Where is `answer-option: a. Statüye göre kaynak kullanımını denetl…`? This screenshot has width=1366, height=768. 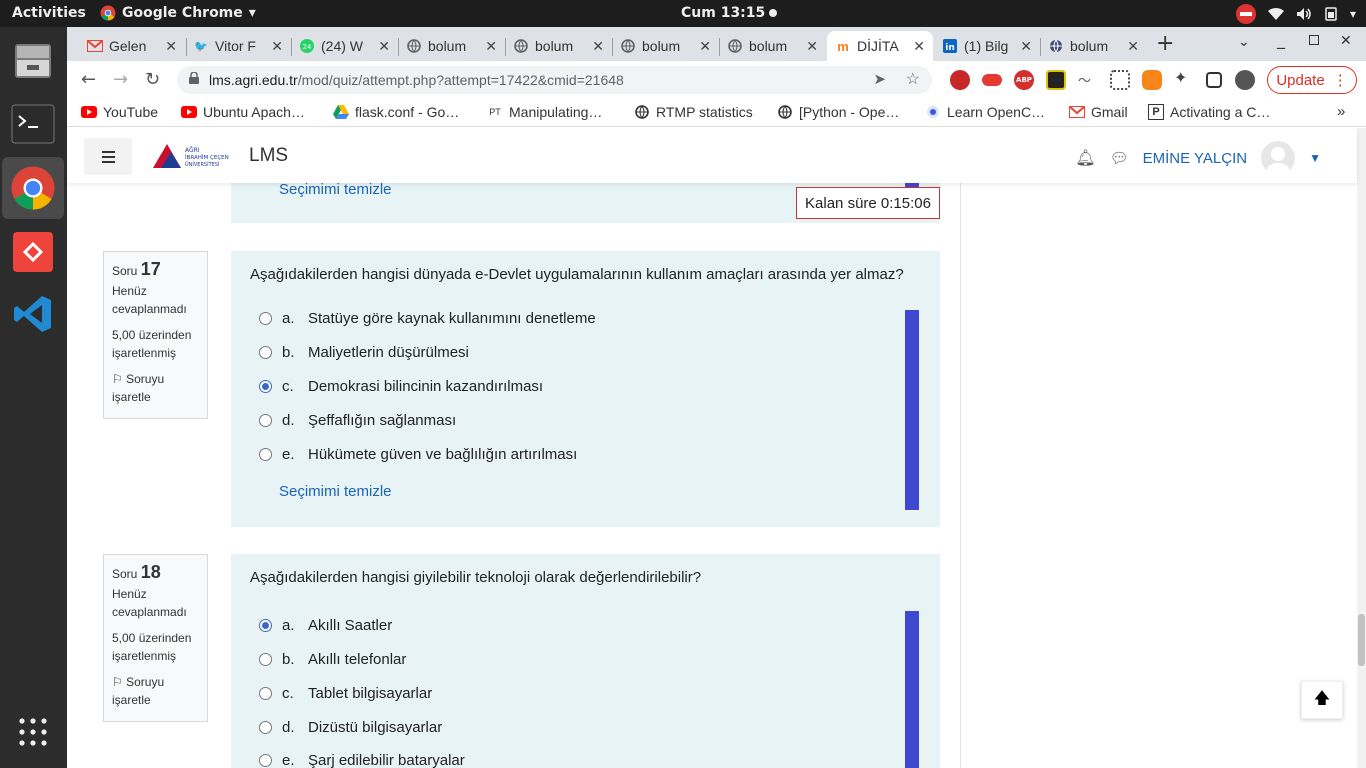 answer-option: a. Statüye göre kaynak kullanımını denetl… is located at coordinates (427, 318).